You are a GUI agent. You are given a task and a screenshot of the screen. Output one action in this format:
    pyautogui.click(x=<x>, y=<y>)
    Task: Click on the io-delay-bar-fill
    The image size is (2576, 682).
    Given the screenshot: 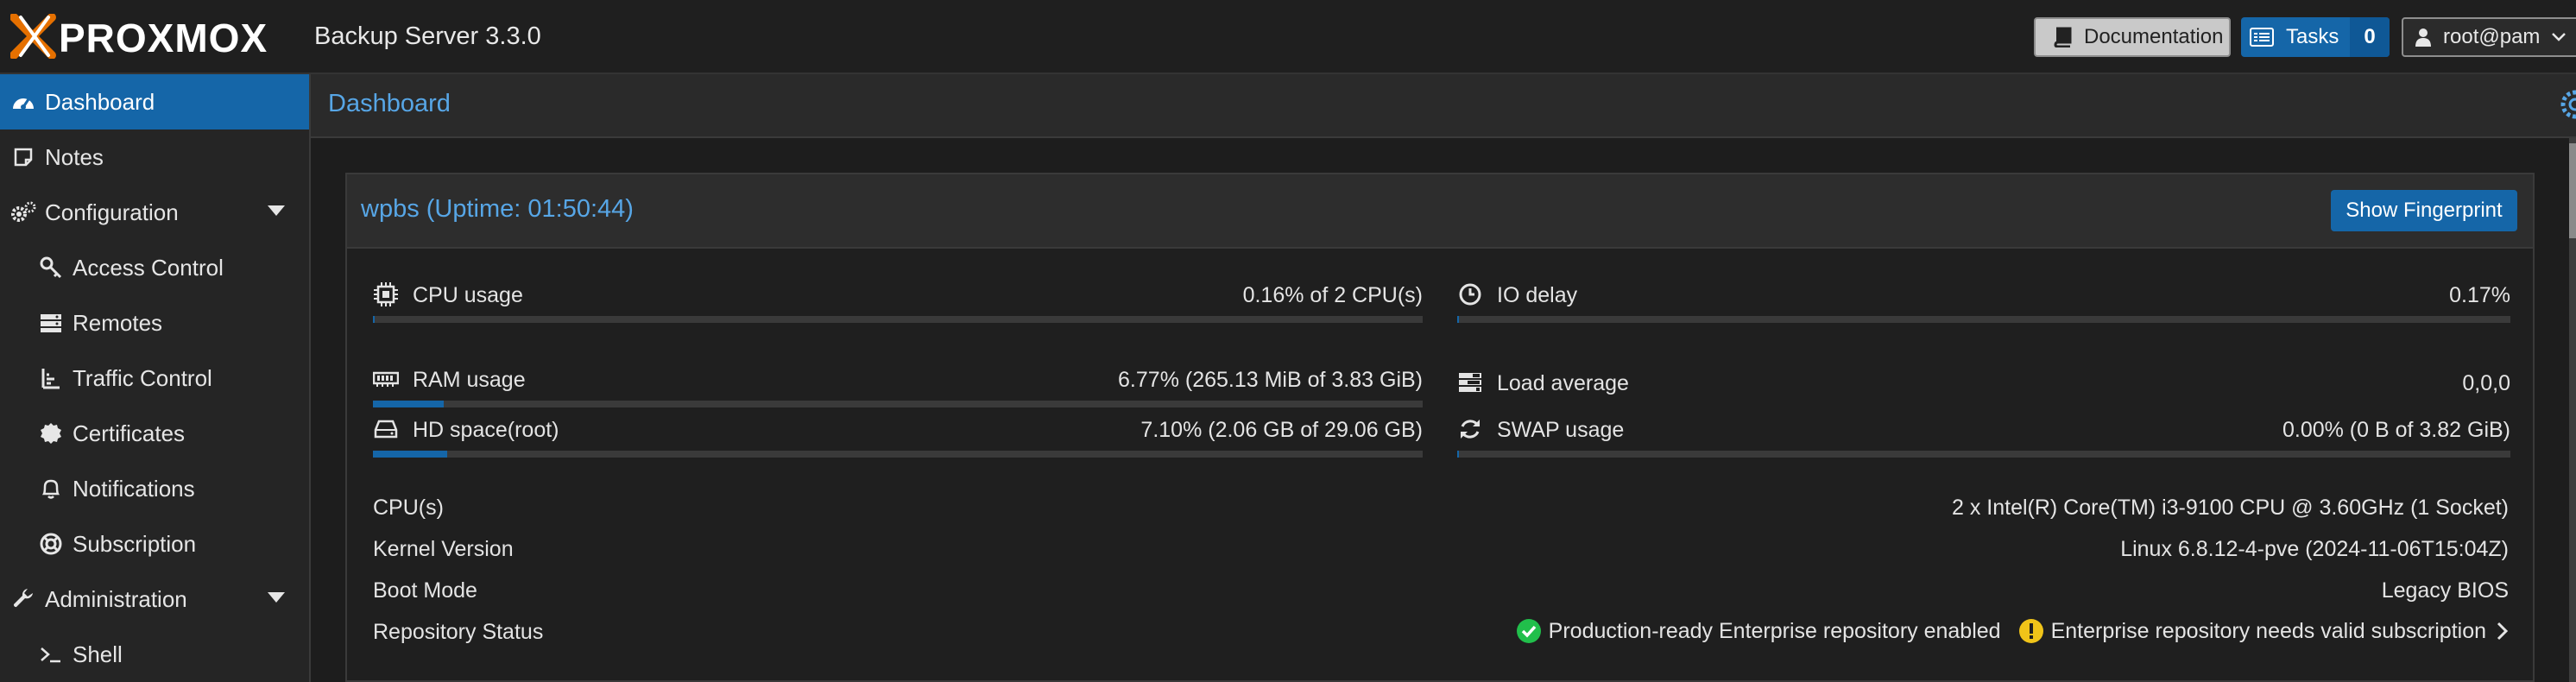 What is the action you would take?
    pyautogui.click(x=1458, y=320)
    